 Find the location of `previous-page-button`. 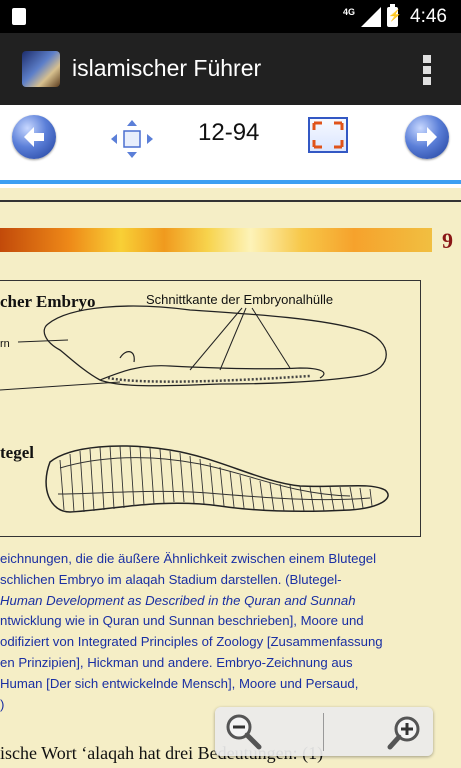

previous-page-button is located at coordinates (34, 137).